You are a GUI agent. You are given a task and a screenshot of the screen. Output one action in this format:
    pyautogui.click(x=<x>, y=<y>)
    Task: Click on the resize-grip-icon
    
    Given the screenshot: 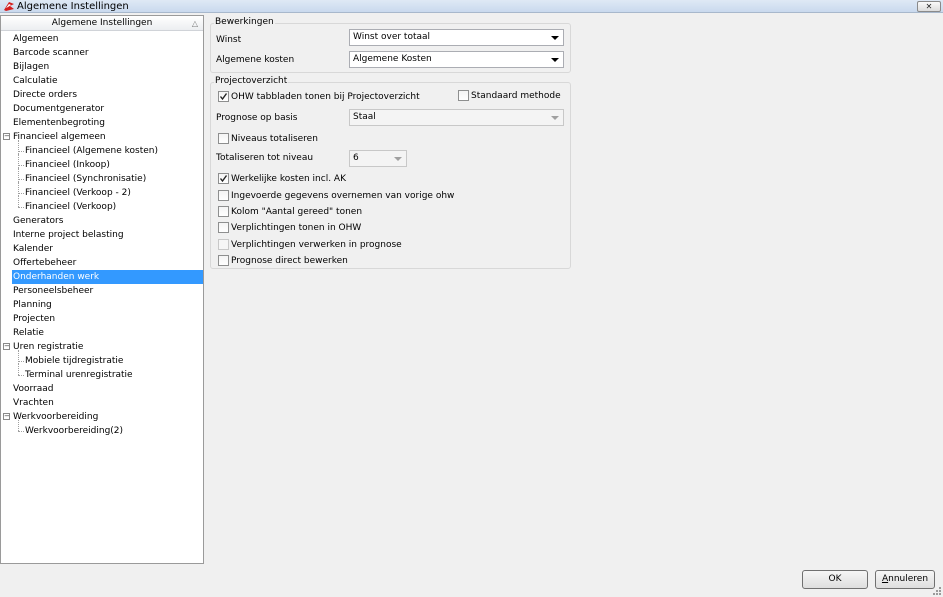 What is the action you would take?
    pyautogui.click(x=937, y=591)
    